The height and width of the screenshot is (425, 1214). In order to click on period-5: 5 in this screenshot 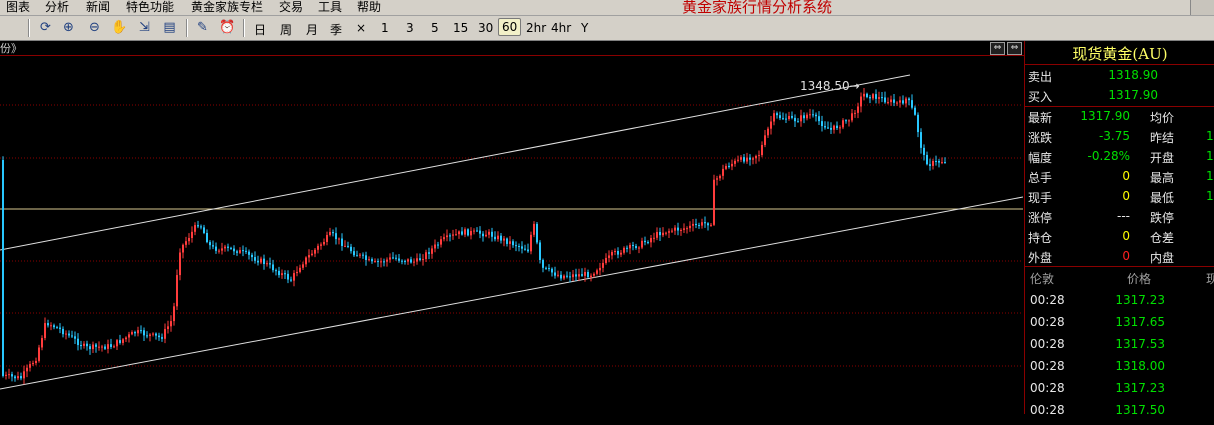, I will do `click(435, 28)`.